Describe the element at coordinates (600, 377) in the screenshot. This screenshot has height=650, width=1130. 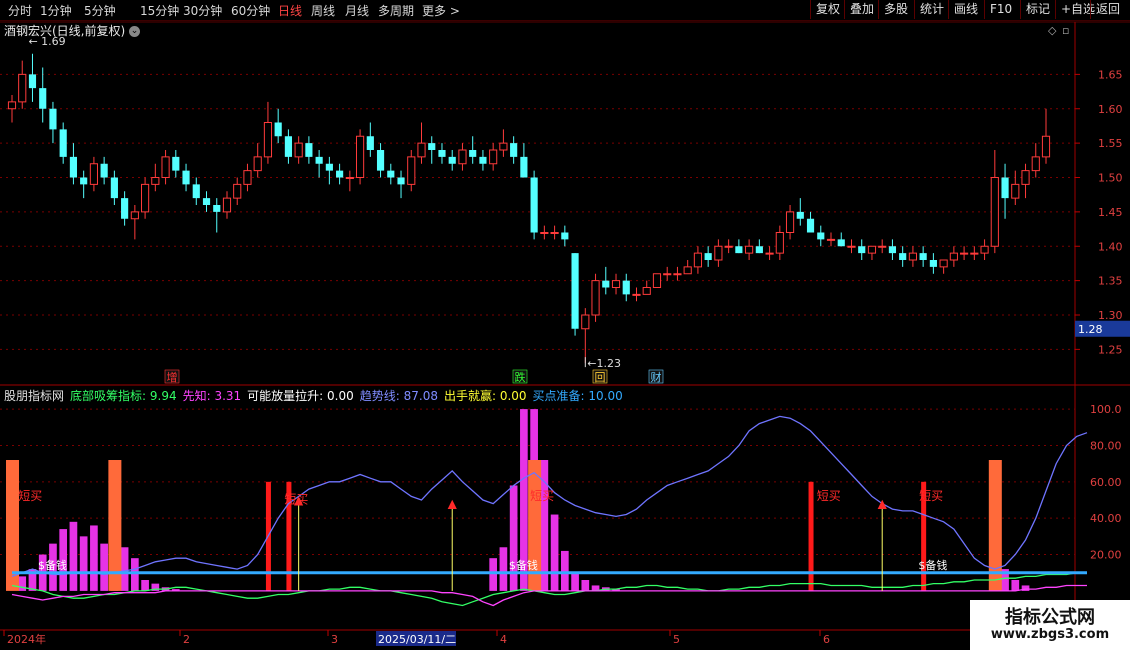
I see `event-marker-label: 回` at that location.